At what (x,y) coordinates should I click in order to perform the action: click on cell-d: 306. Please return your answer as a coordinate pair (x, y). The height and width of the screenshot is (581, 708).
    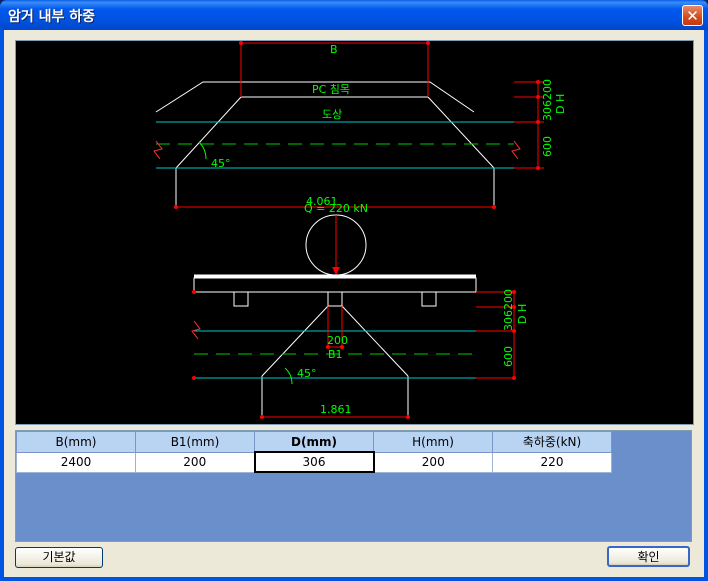
    Looking at the image, I should click on (314, 462).